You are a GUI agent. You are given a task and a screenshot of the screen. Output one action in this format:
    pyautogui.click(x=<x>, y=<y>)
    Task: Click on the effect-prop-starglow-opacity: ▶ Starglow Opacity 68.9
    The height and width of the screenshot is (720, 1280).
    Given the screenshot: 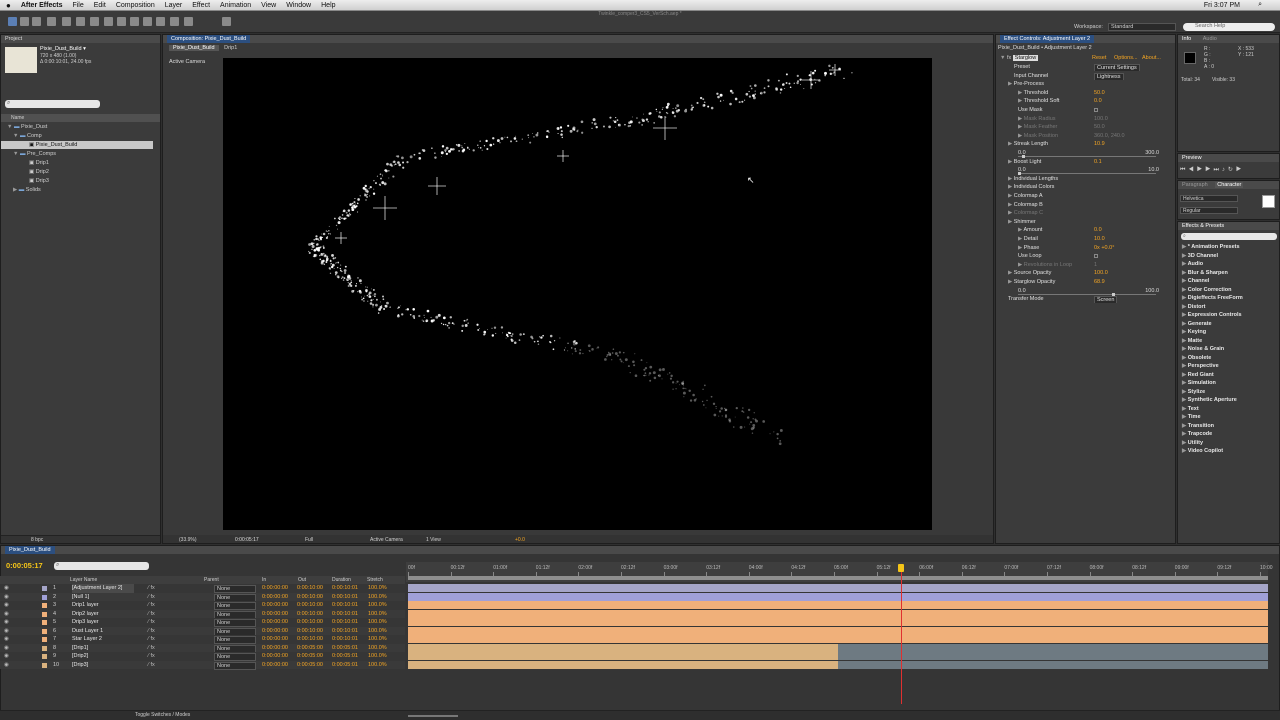 What is the action you would take?
    pyautogui.click(x=1085, y=282)
    